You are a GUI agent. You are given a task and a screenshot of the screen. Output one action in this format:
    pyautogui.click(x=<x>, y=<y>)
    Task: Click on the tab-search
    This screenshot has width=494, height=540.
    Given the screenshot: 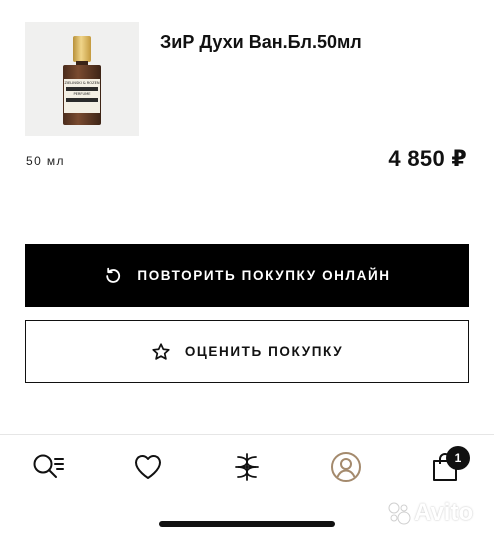 What is the action you would take?
    pyautogui.click(x=49, y=467)
    